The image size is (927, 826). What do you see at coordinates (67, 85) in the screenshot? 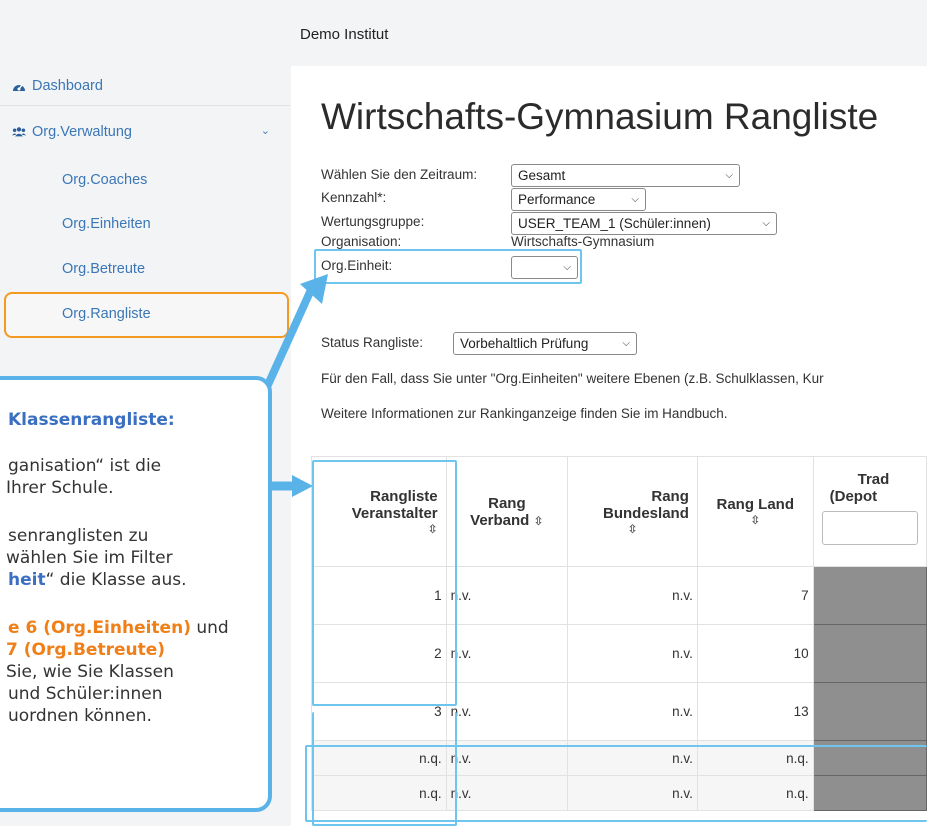
I see `sidebar-item-label: Dashboard` at bounding box center [67, 85].